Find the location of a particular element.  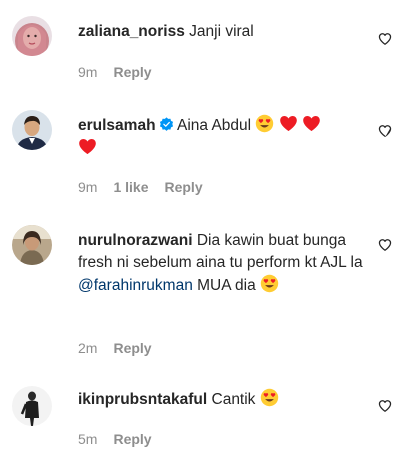

comment-body: erulsamah Aina Abdul is located at coordinates (226, 137).